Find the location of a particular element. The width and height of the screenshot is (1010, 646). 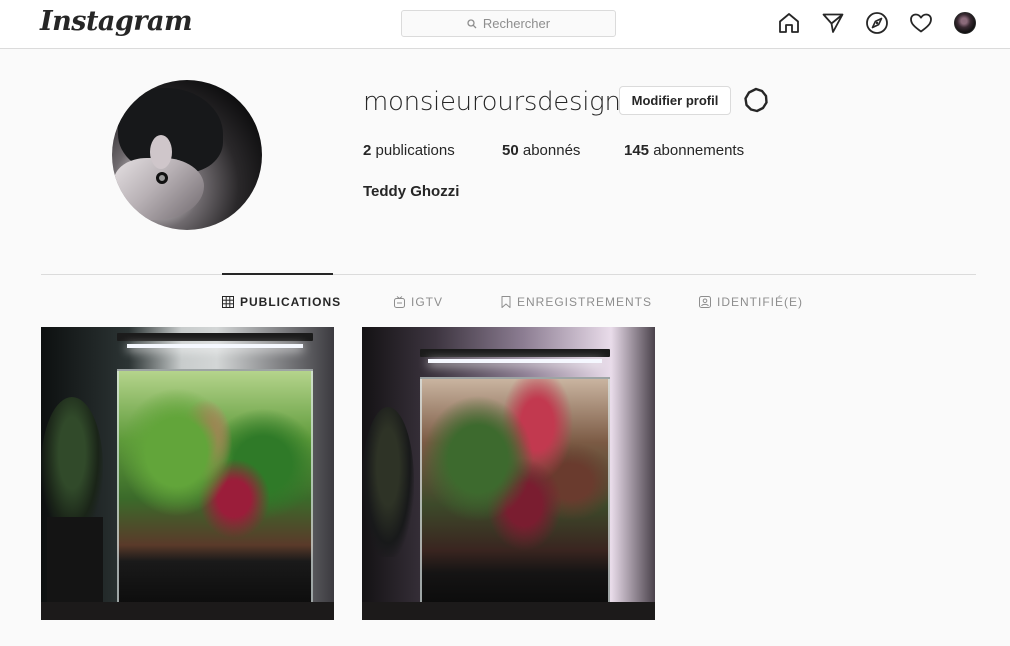

following-link: 145 abonnements is located at coordinates (684, 150).